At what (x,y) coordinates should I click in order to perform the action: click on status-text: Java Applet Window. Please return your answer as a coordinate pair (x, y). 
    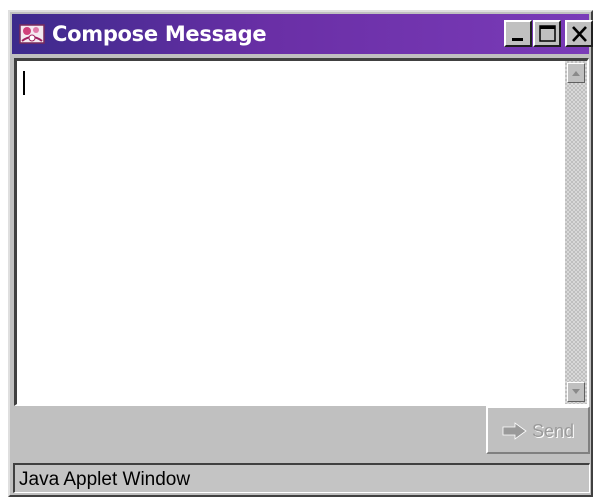
    Looking at the image, I should click on (105, 479).